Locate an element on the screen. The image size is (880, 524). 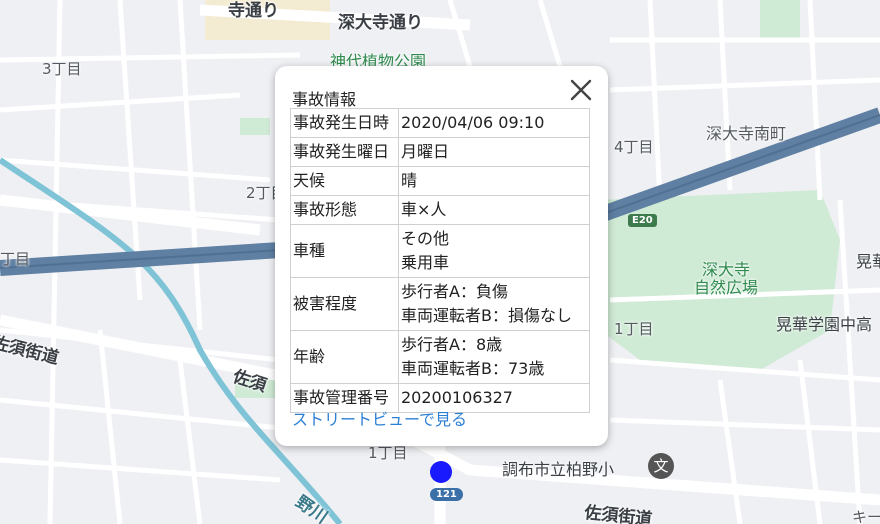
info-value: 車×人 is located at coordinates (494, 210).